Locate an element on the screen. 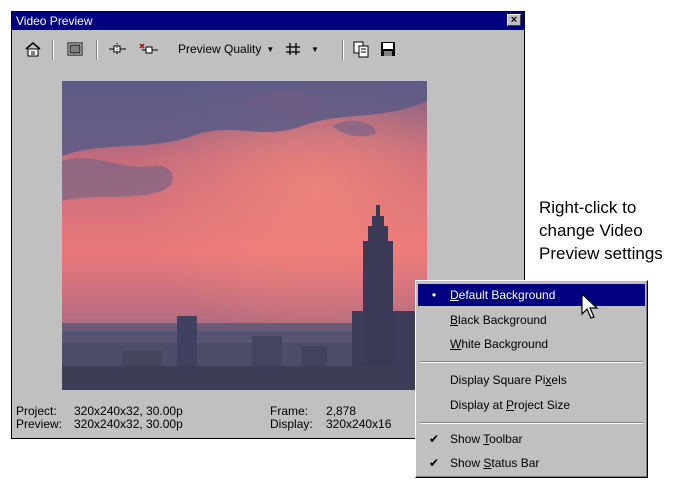 The height and width of the screenshot is (481, 692). menu-item-display-at-project-size: Display at Project Size is located at coordinates (531, 405).